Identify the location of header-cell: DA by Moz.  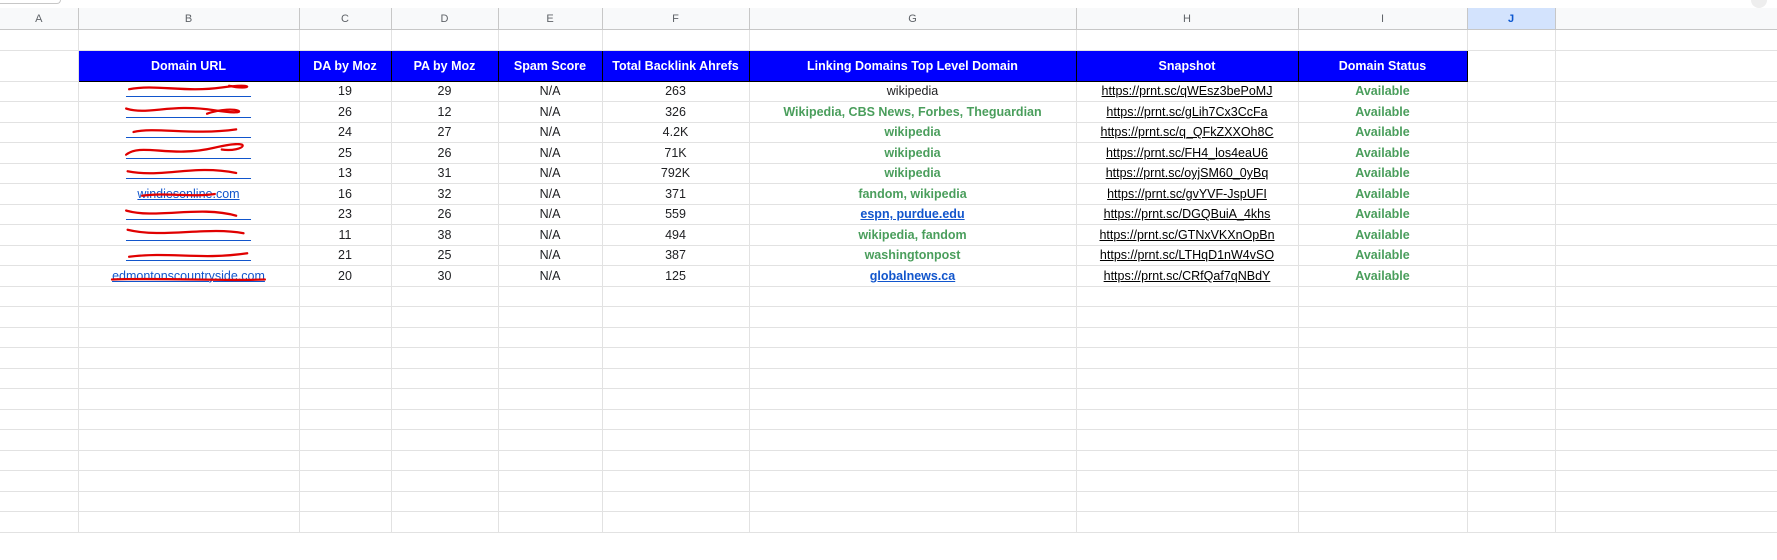
(345, 65).